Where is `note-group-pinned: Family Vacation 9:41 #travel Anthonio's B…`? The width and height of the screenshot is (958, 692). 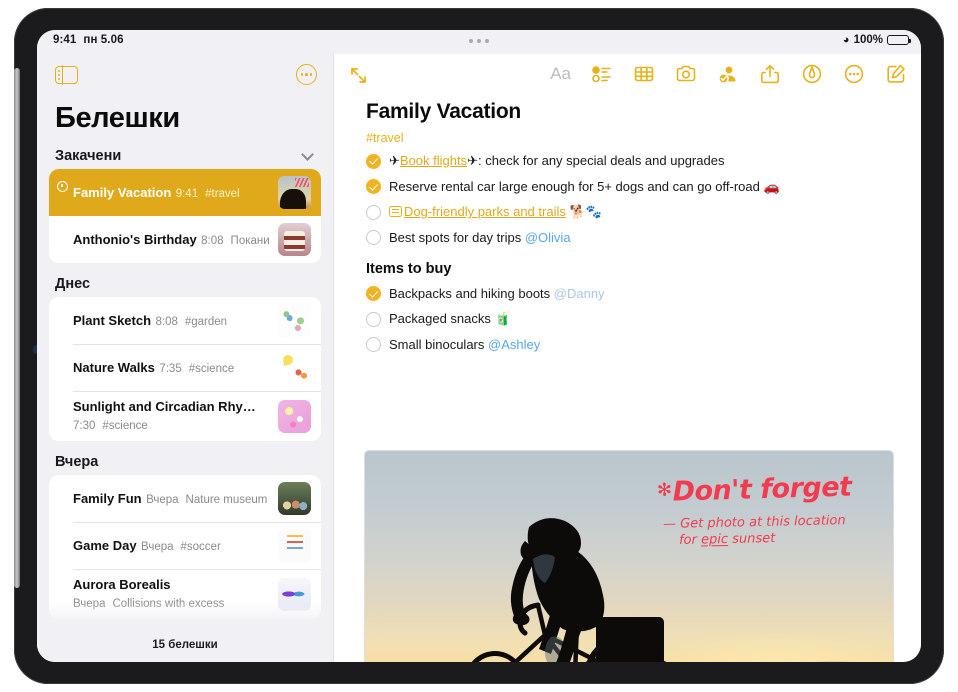
note-group-pinned: Family Vacation 9:41 #travel Anthonio's B… is located at coordinates (185, 216).